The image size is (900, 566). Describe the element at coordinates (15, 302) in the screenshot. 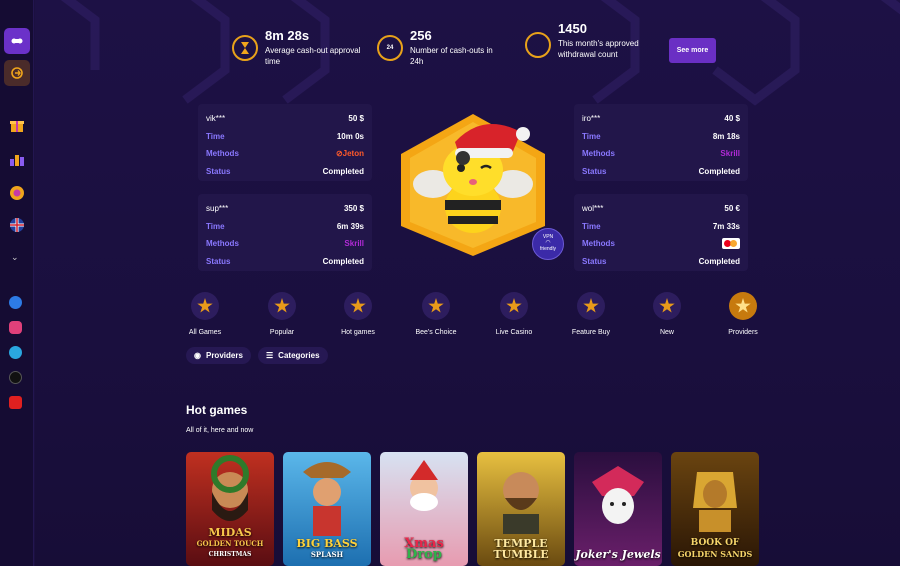

I see `facebook-icon` at that location.